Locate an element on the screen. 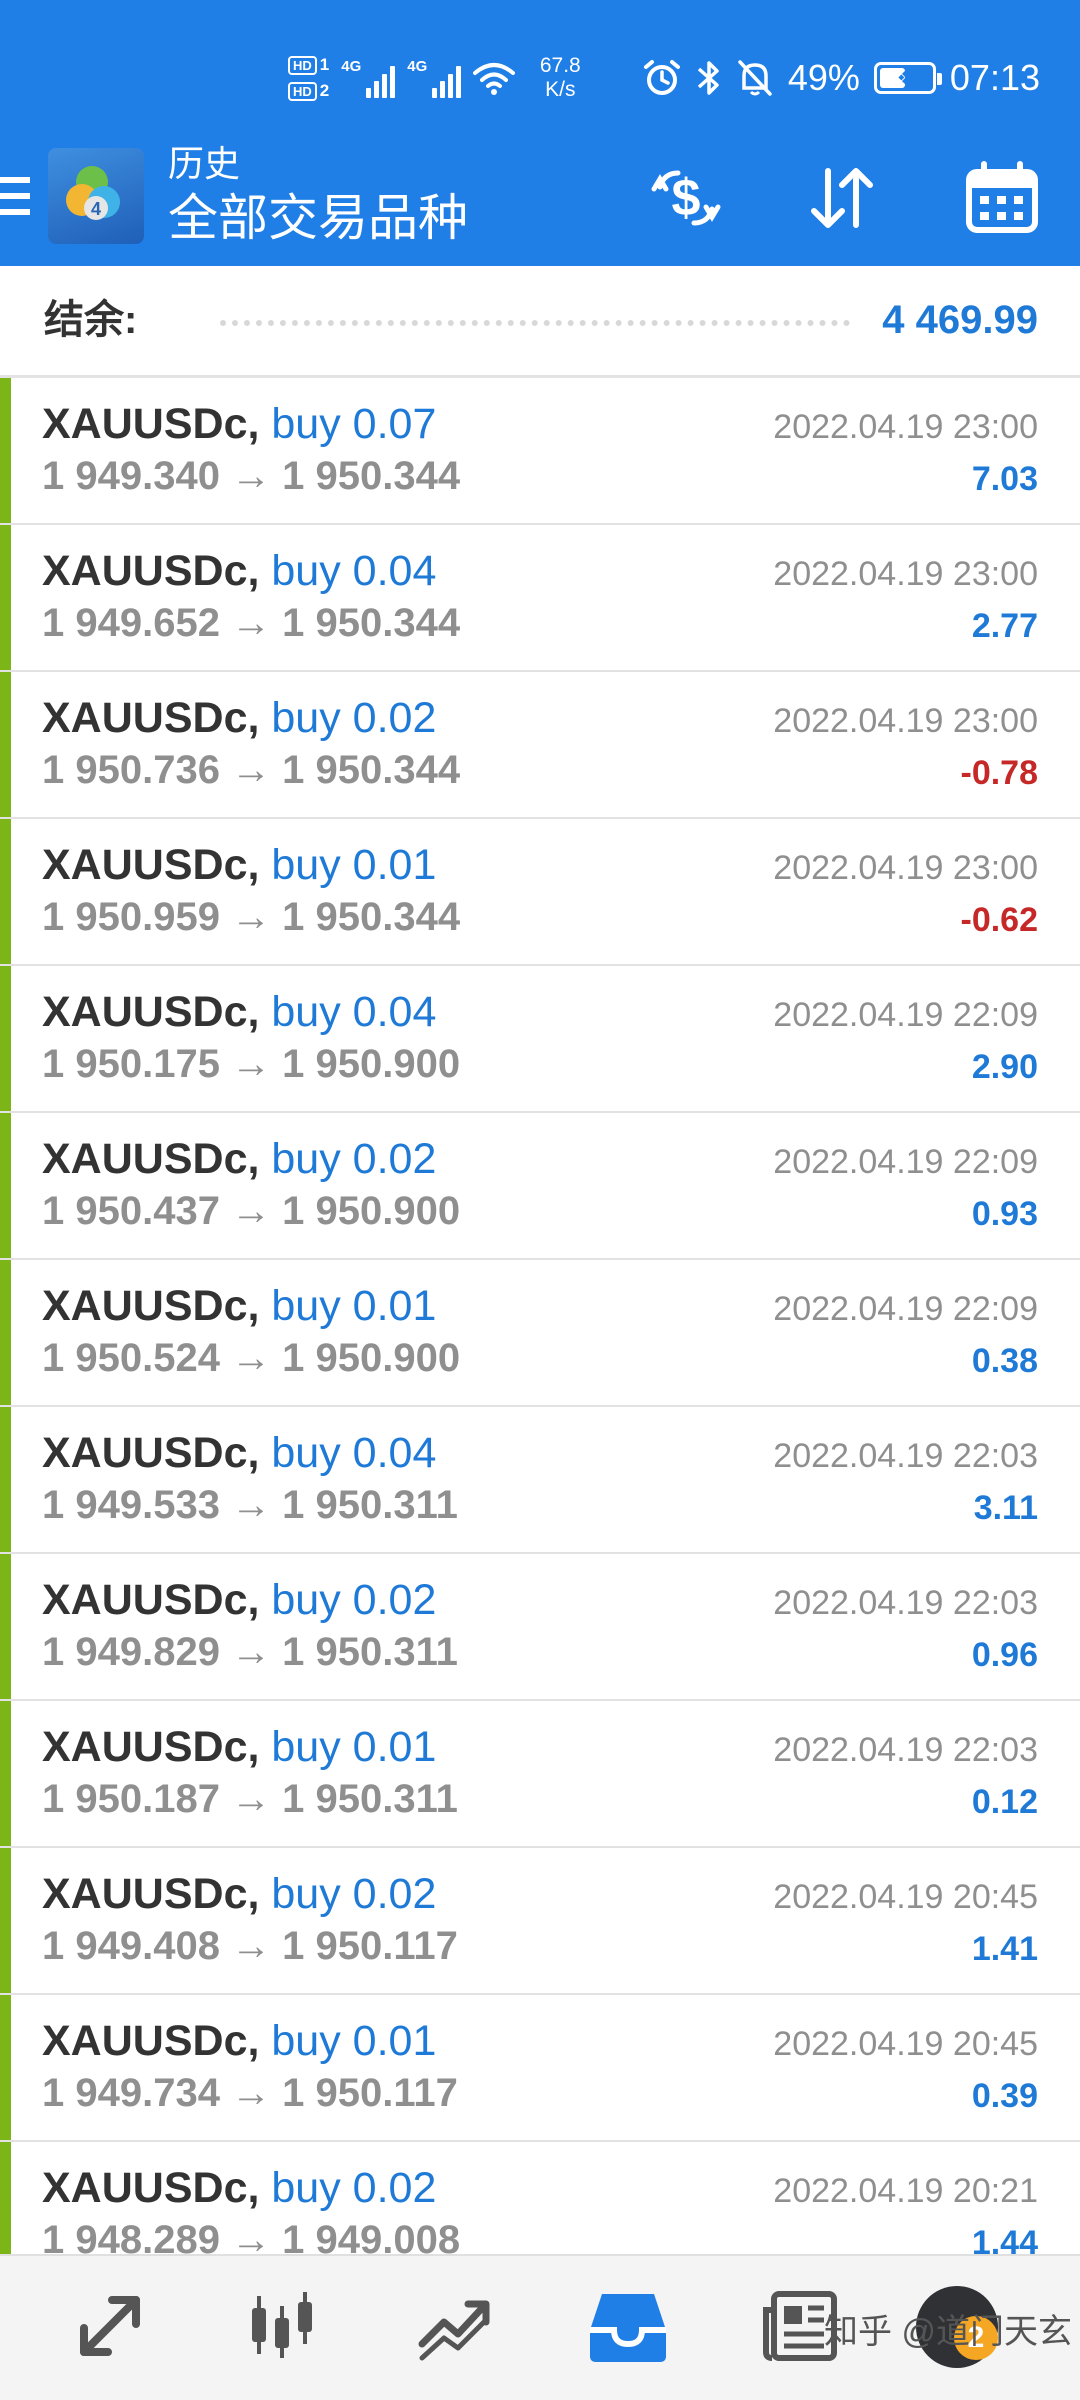  currency-exchange-icon: $ is located at coordinates (686, 198).